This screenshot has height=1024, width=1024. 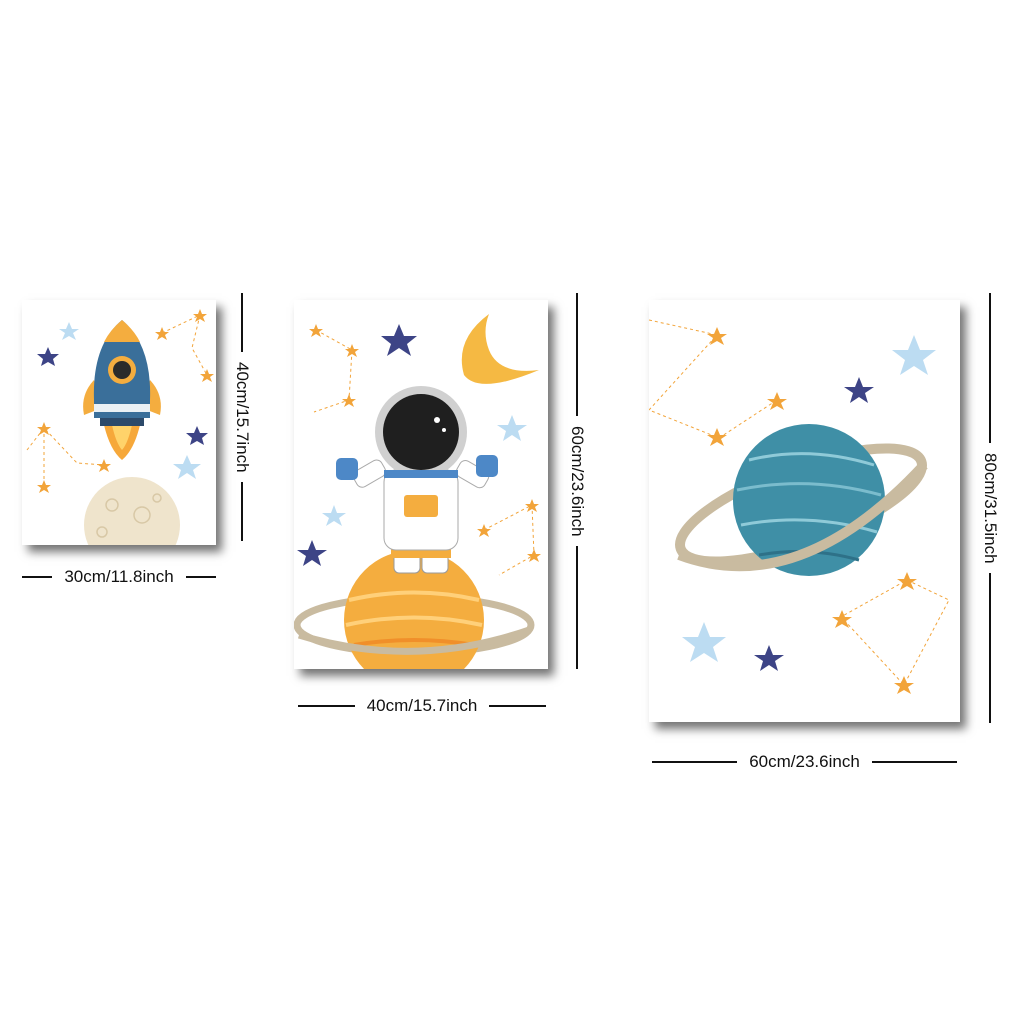 I want to click on height-label: 40cm/15.7inch, so click(x=242, y=417).